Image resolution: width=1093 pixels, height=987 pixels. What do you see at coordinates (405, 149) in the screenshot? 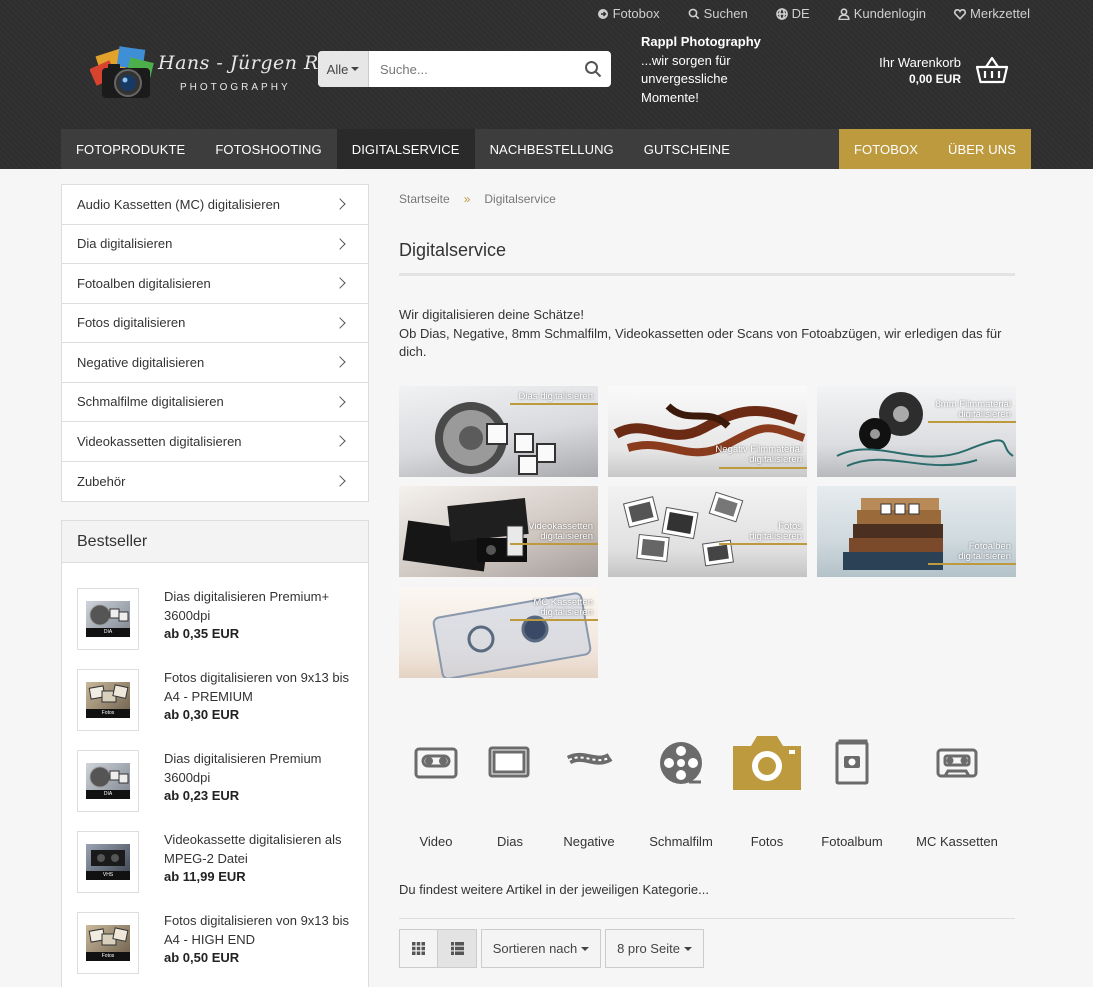
I see `nav-digitalservice: DIGITALSERVICE` at bounding box center [405, 149].